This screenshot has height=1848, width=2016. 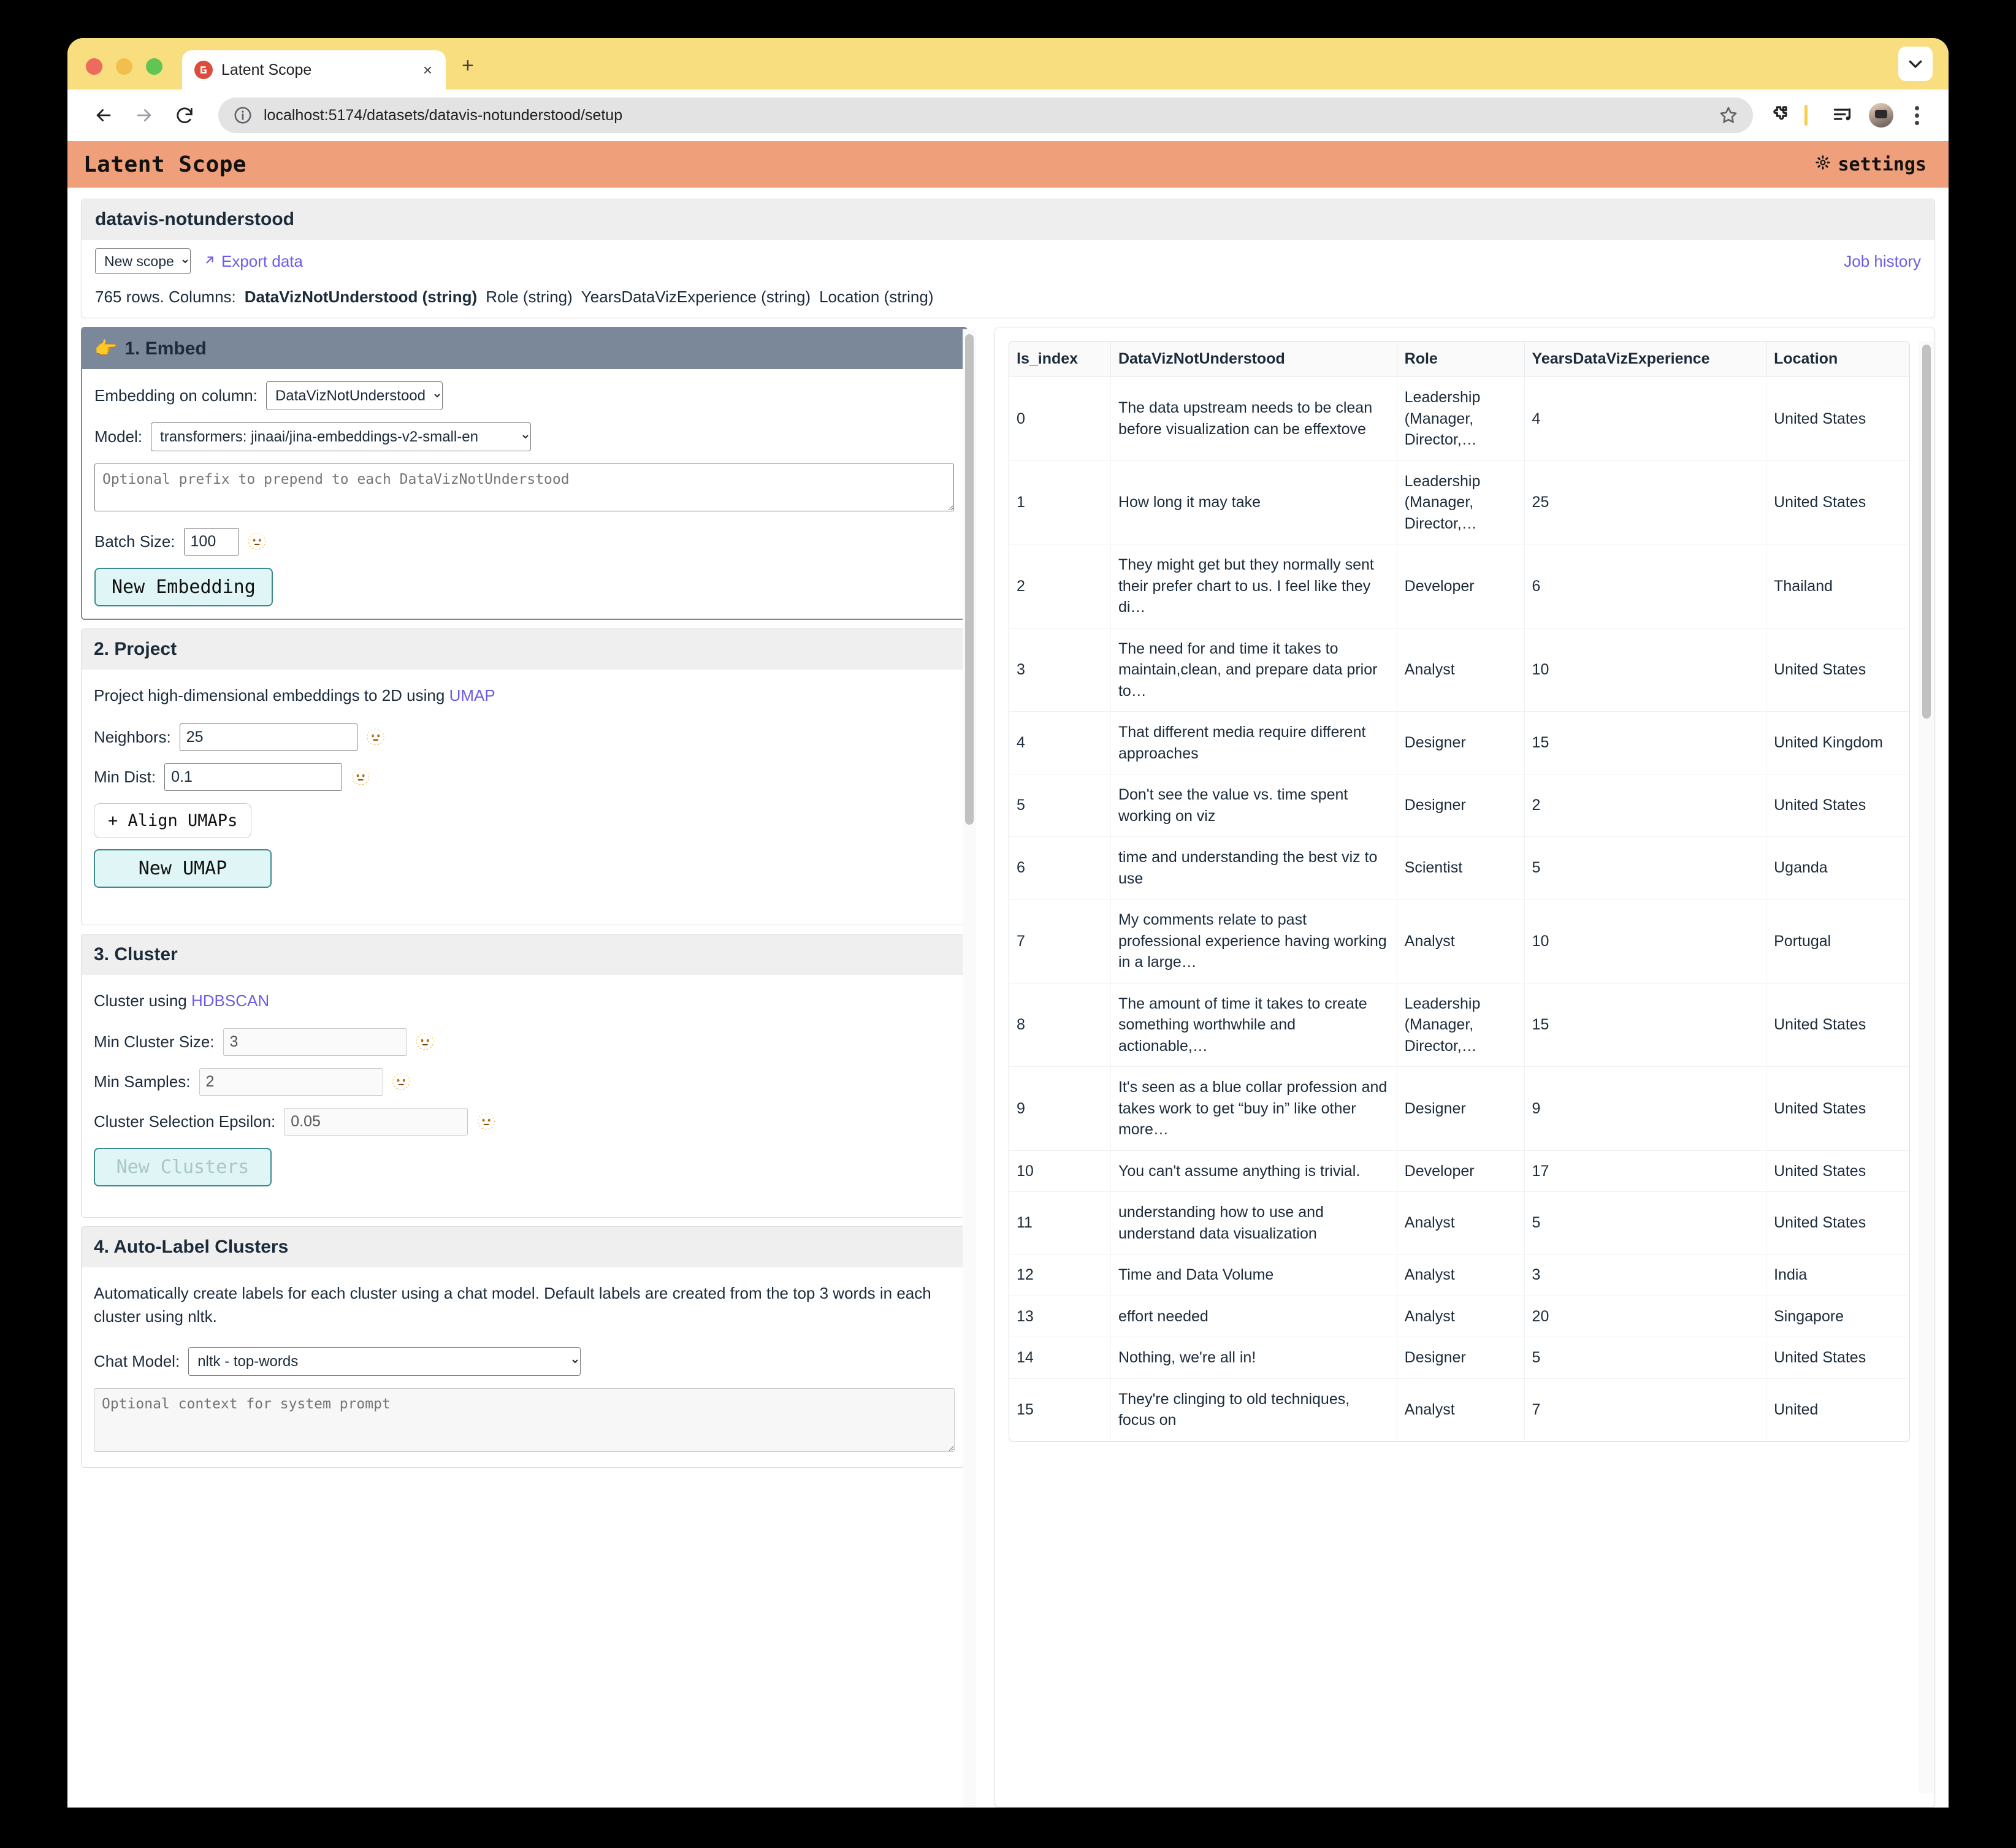 I want to click on table-header-cell-0: ls_index, so click(x=1060, y=359).